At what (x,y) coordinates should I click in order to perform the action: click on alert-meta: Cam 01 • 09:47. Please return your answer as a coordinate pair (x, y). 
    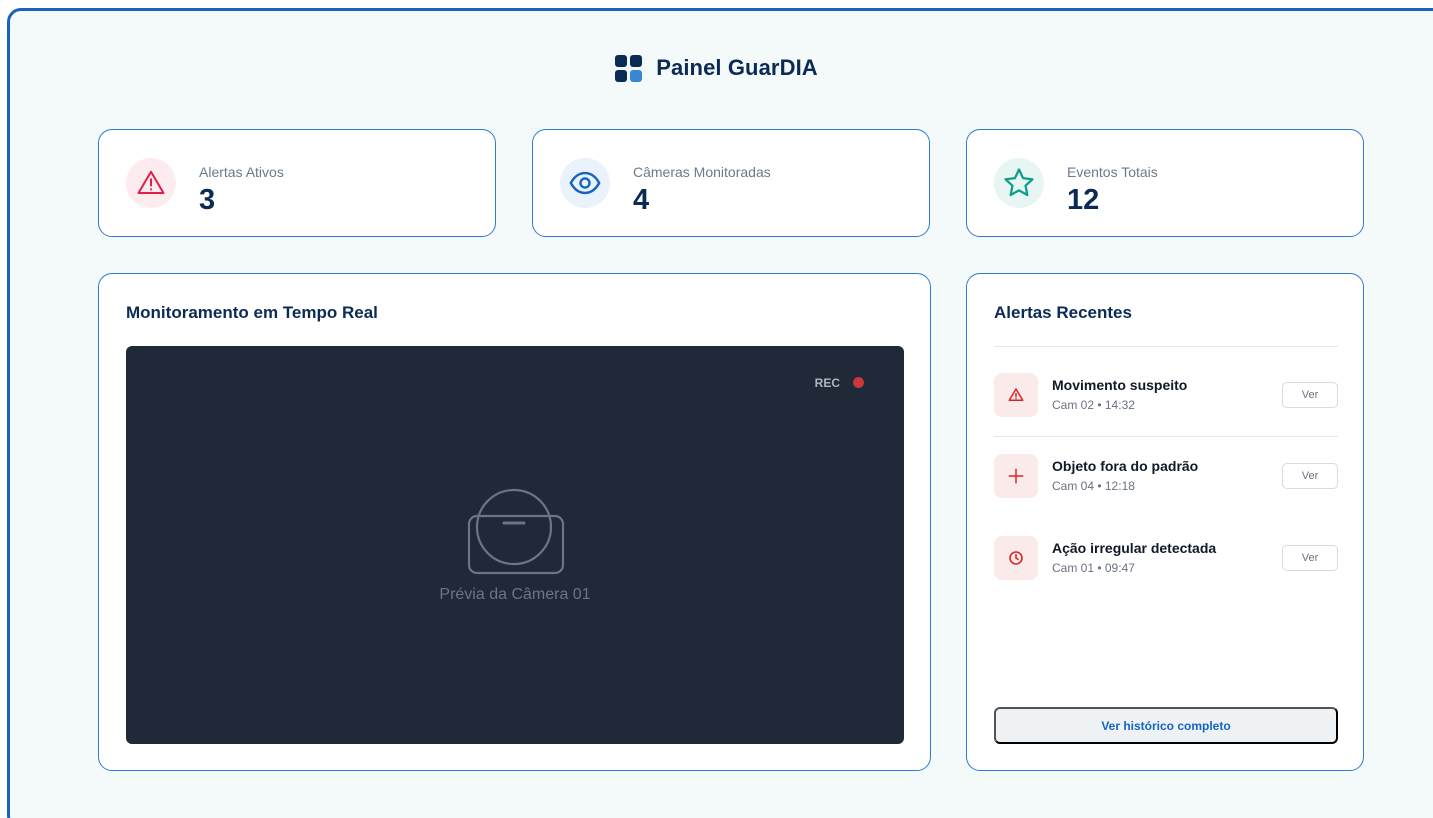
    Looking at the image, I should click on (1093, 568).